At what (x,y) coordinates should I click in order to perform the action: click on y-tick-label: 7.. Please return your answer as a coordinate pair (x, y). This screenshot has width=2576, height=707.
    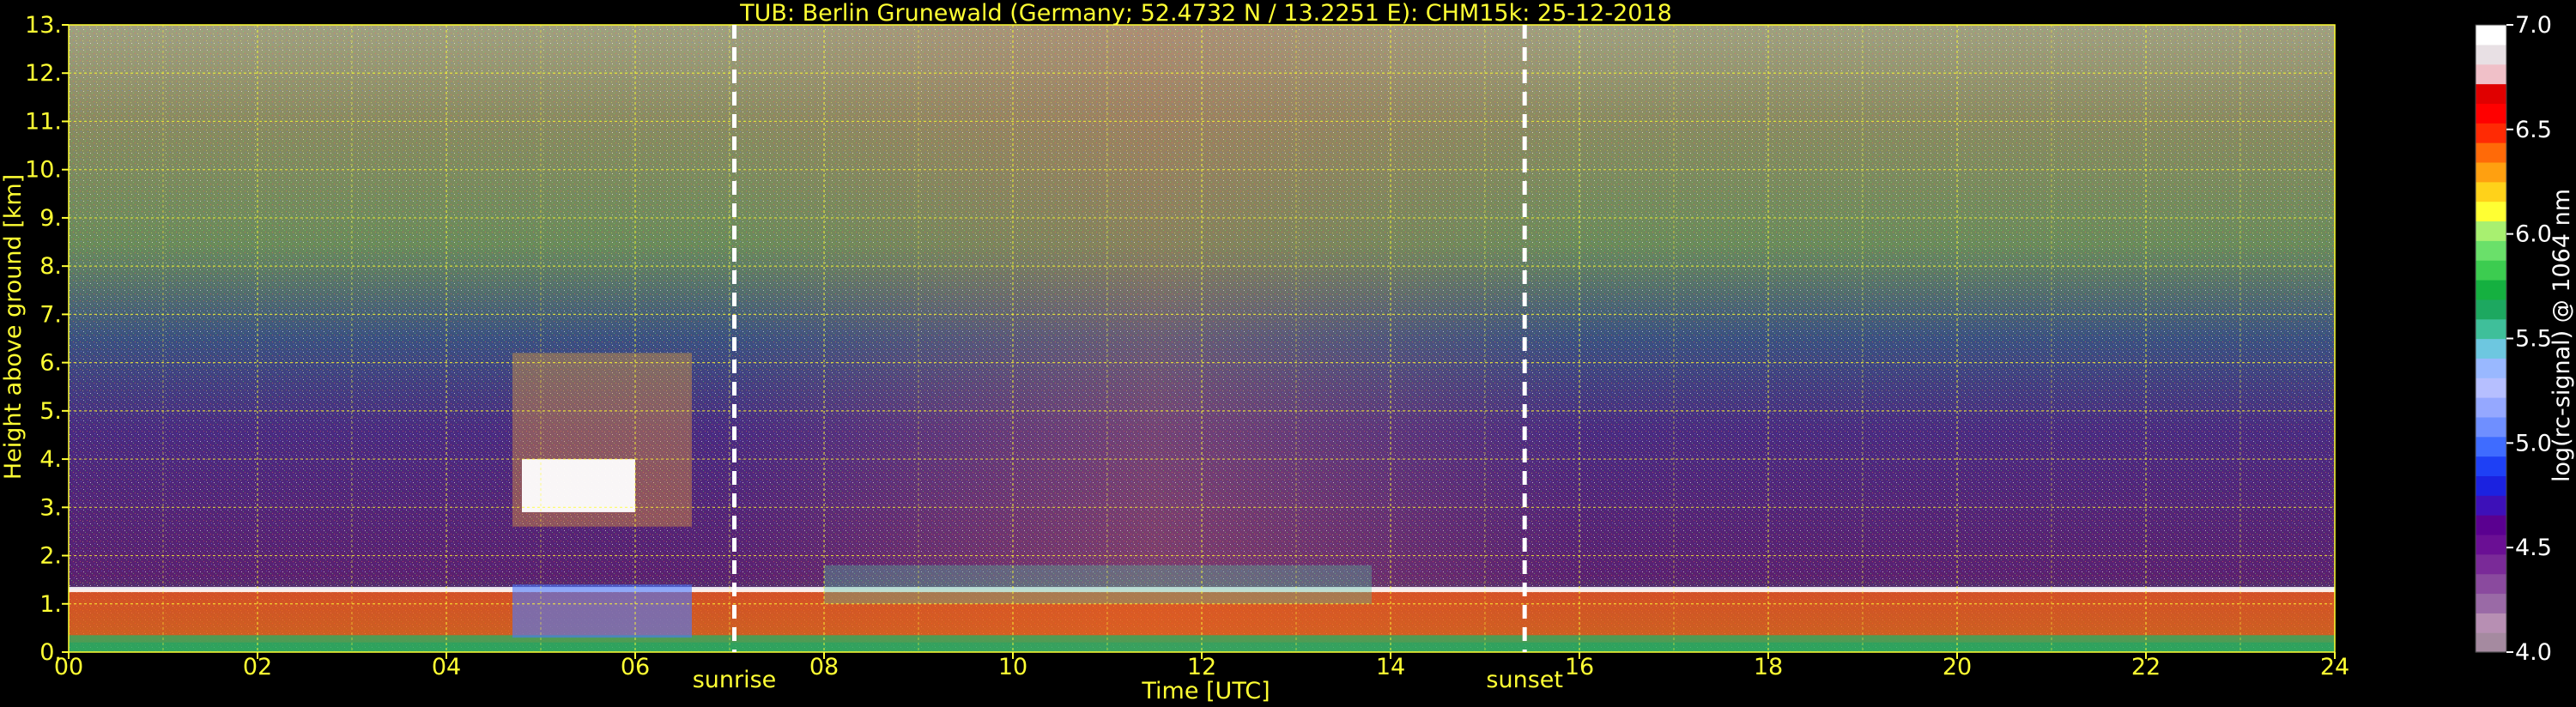
    Looking at the image, I should click on (50, 314).